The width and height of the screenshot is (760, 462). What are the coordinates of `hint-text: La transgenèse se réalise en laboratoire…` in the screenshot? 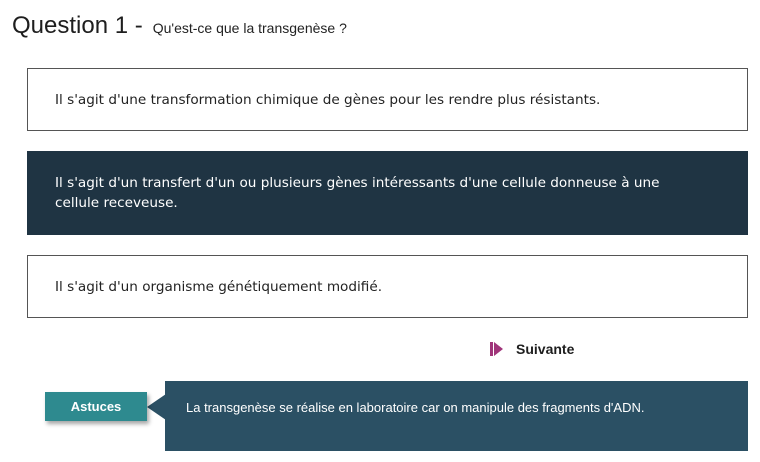 It's located at (415, 407).